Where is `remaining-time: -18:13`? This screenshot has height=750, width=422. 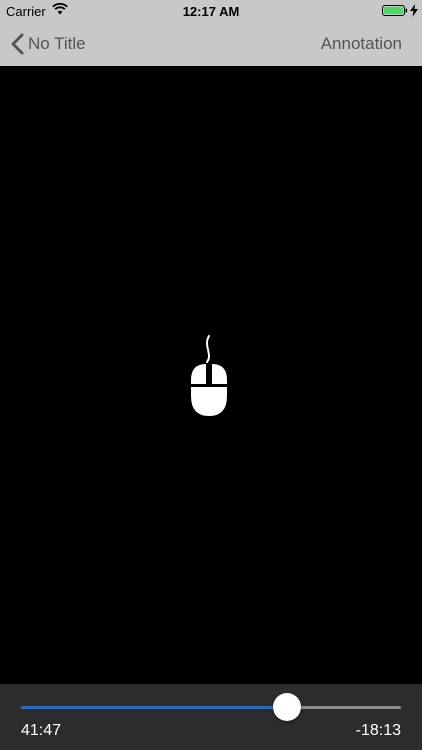
remaining-time: -18:13 is located at coordinates (378, 730).